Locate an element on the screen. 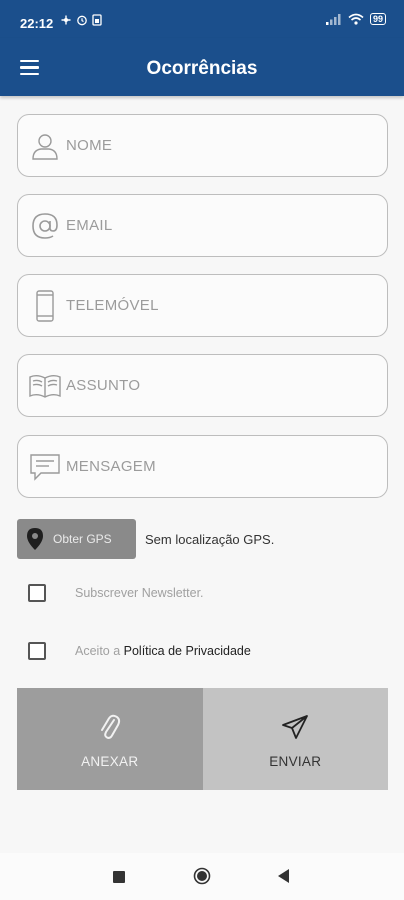  person-icon is located at coordinates (42, 146).